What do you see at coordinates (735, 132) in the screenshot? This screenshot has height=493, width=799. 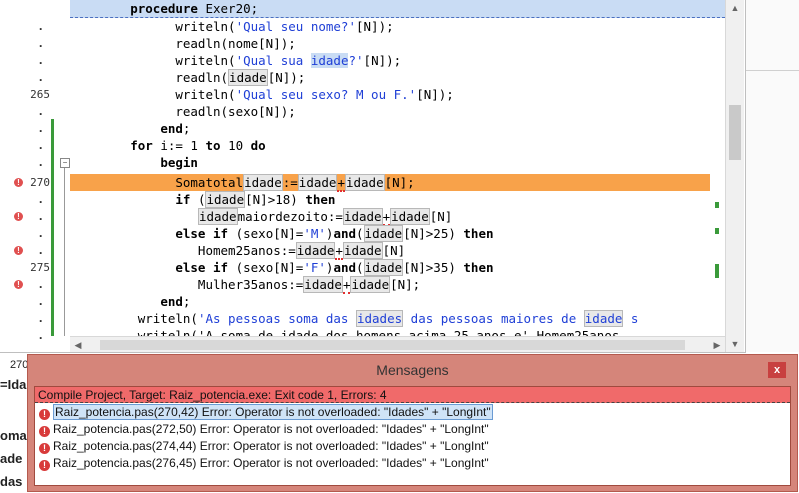 I see `vertical-scroll-thumb` at bounding box center [735, 132].